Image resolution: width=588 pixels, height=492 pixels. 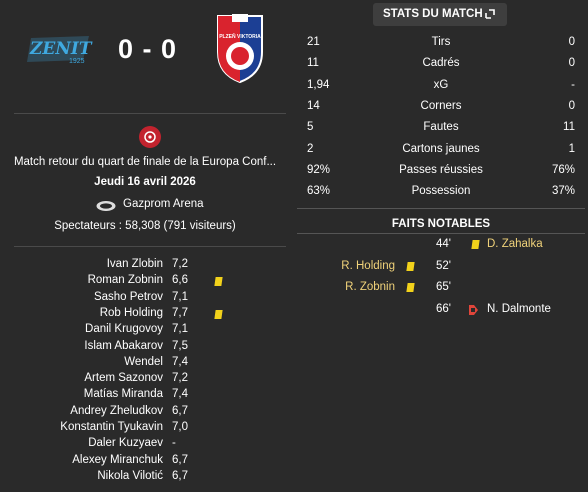 I want to click on stat-row: 14 Corners 0, so click(x=441, y=106).